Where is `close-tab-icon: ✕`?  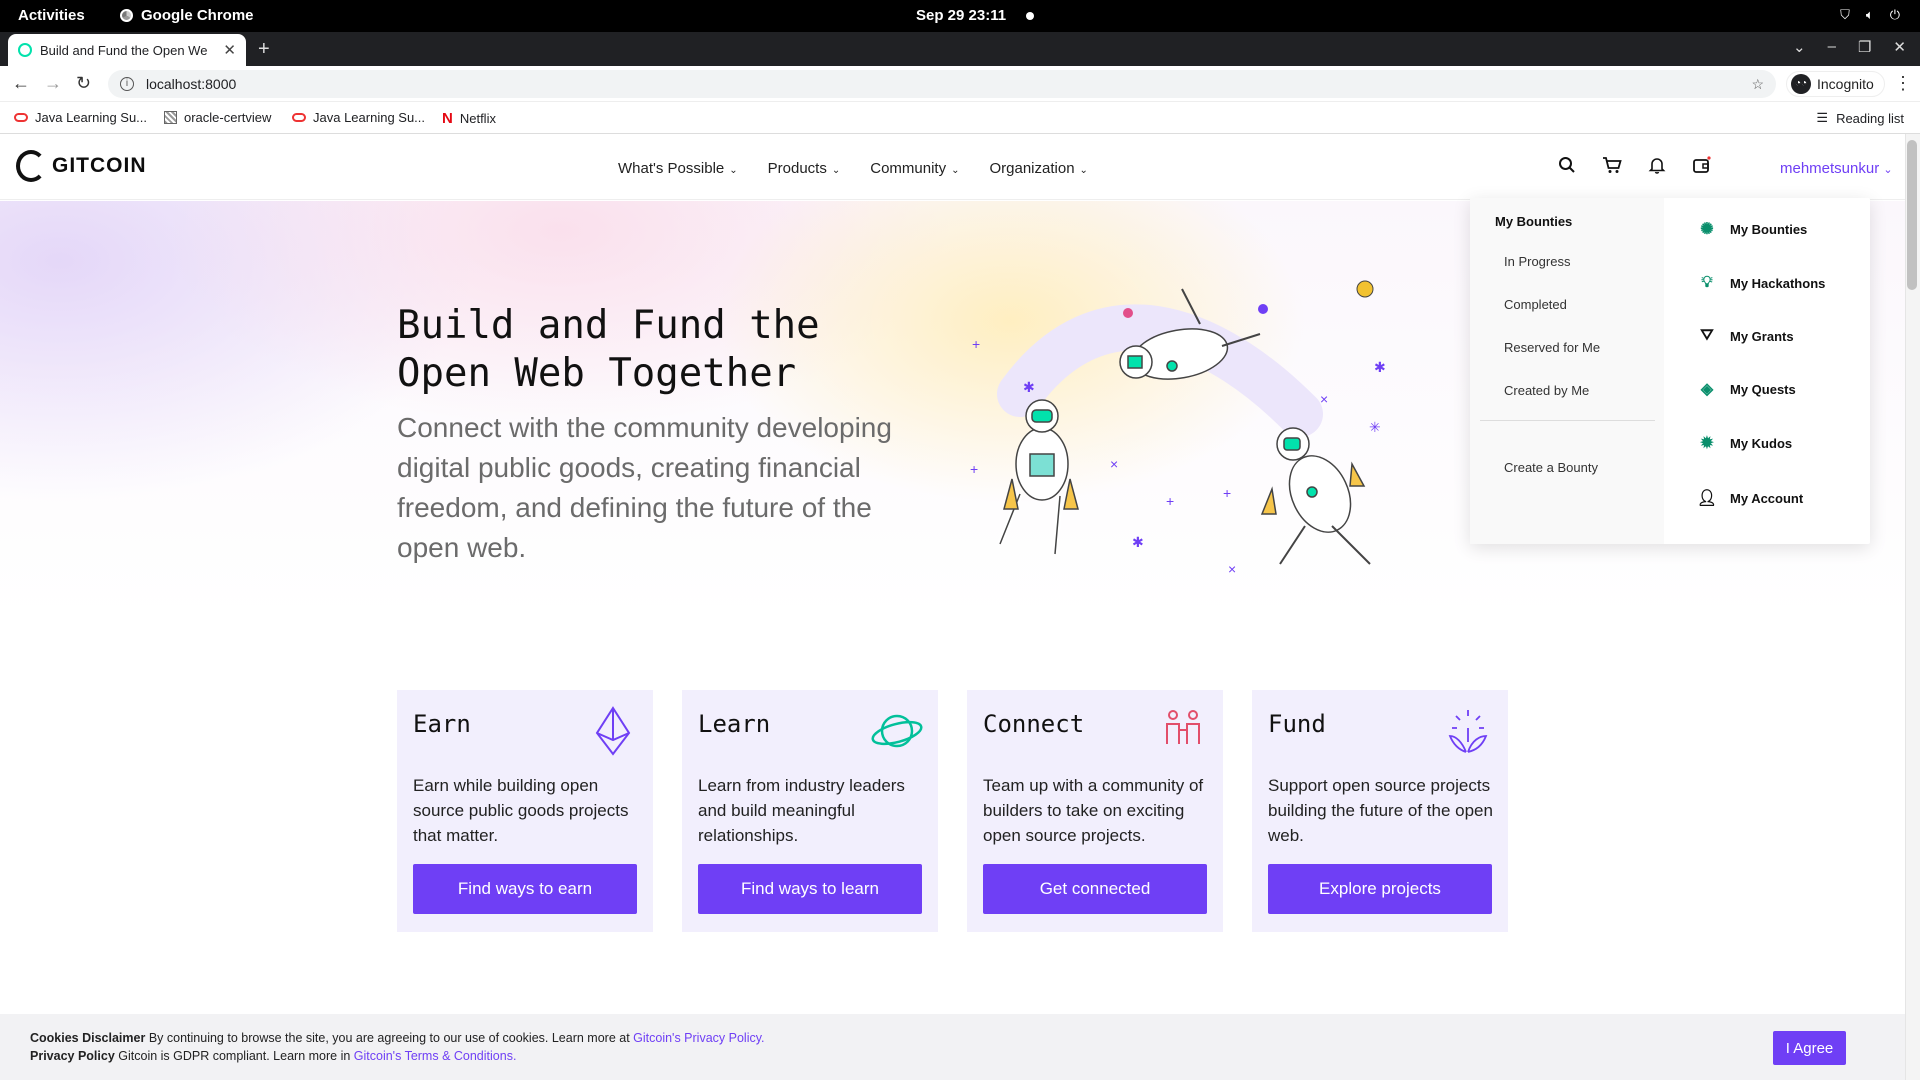 close-tab-icon: ✕ is located at coordinates (229, 50).